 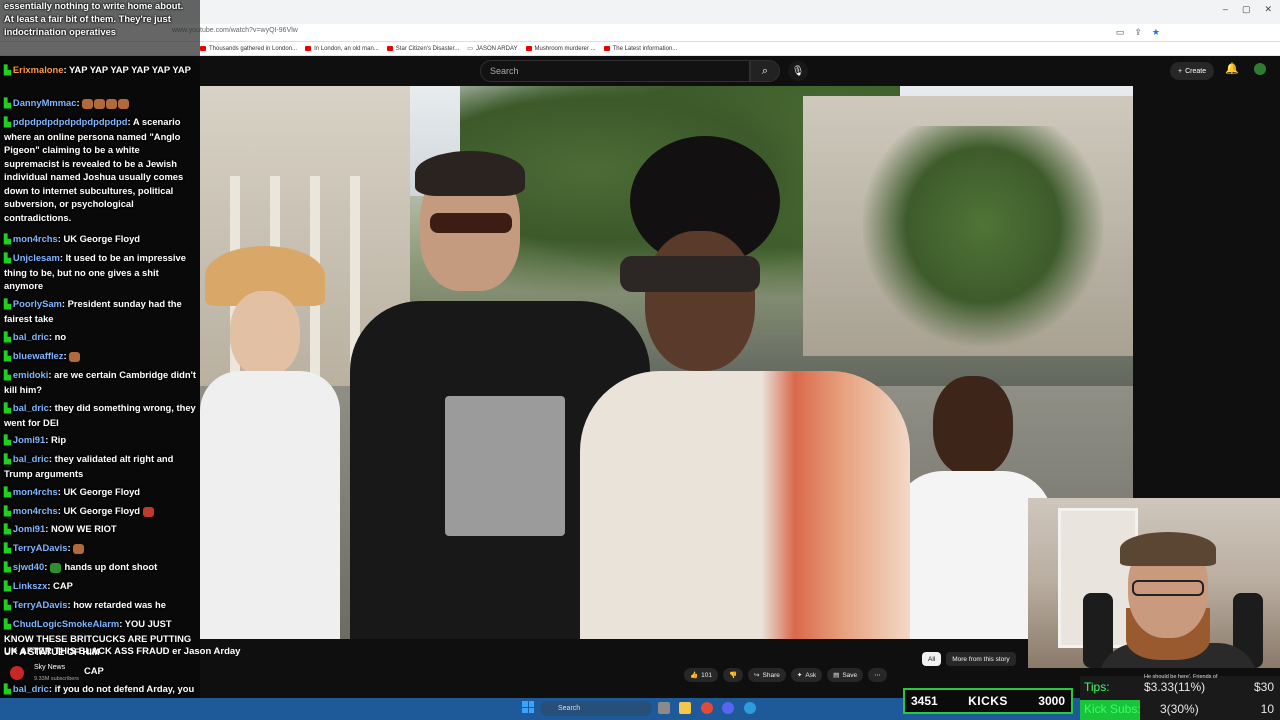 I want to click on task-view-icon, so click(x=664, y=708).